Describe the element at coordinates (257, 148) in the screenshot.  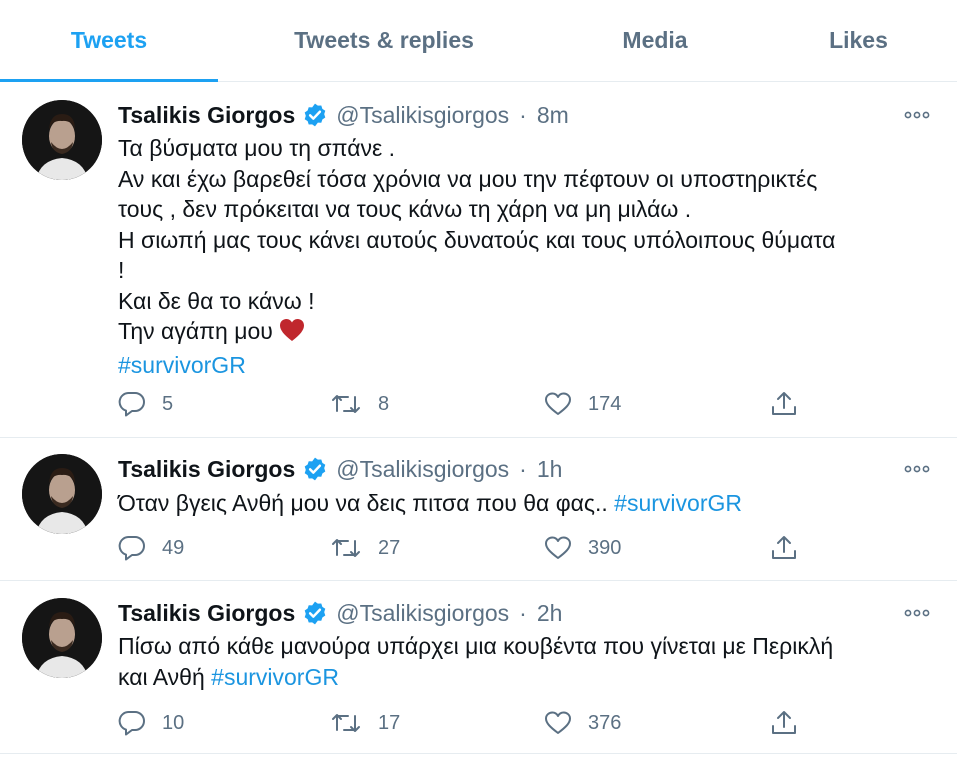
I see `tweet-text-line: Τα βύσματα μου τη σπάνε .` at that location.